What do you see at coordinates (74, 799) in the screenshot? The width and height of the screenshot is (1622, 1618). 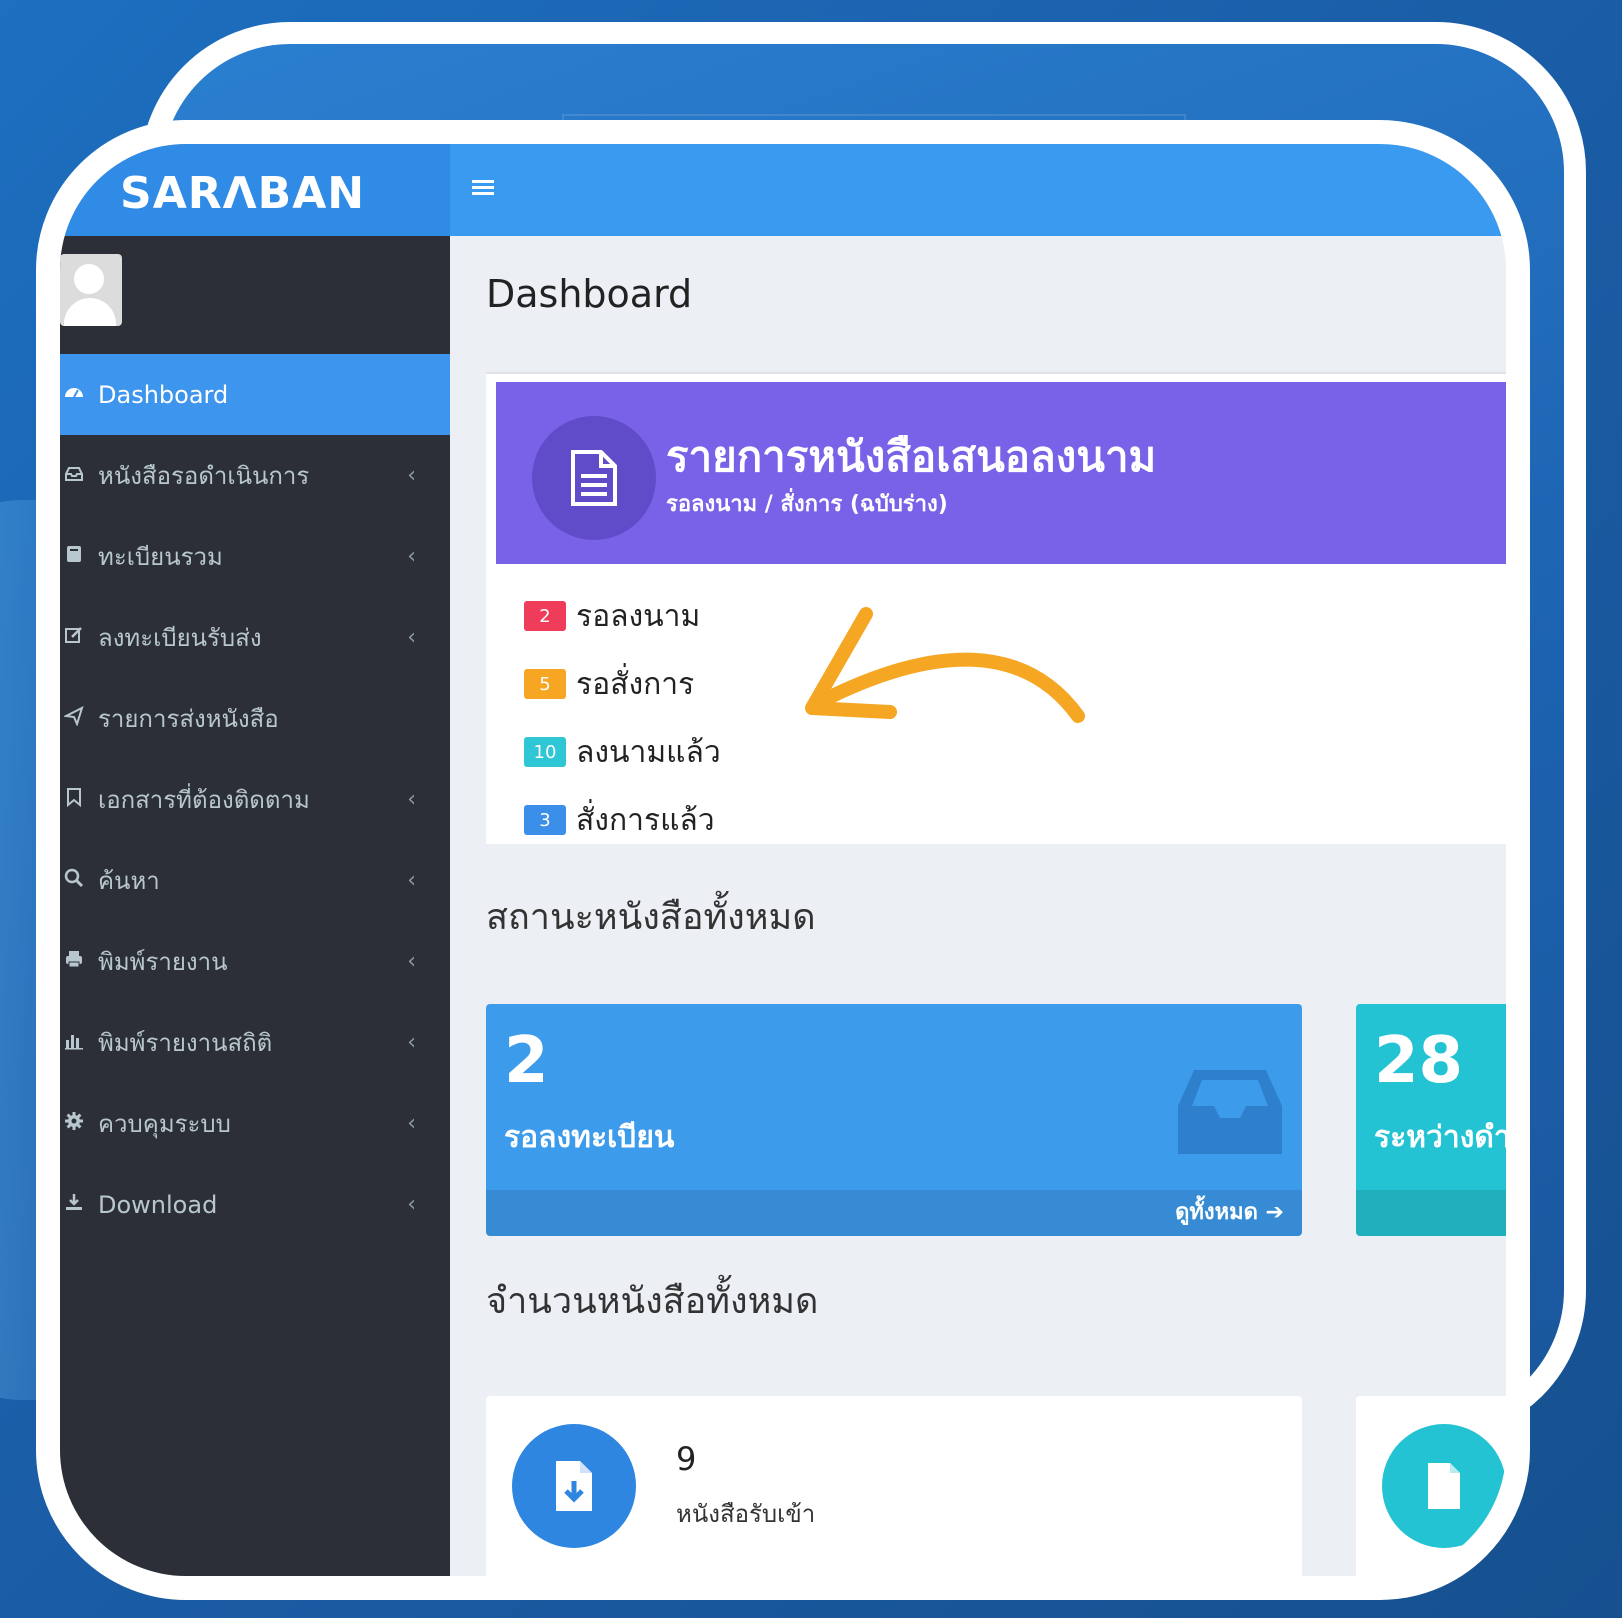 I see `bookmark-icon` at bounding box center [74, 799].